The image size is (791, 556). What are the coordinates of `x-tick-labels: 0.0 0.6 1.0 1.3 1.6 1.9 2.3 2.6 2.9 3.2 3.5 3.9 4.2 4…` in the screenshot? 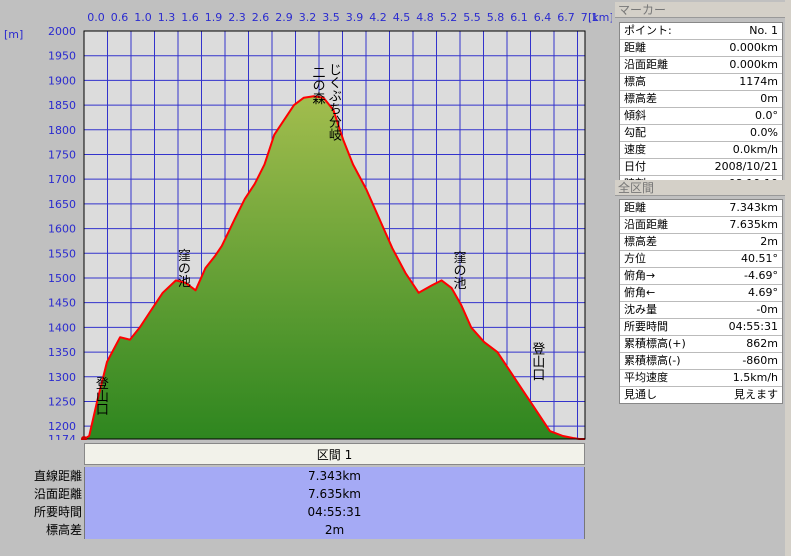 It's located at (342, 17).